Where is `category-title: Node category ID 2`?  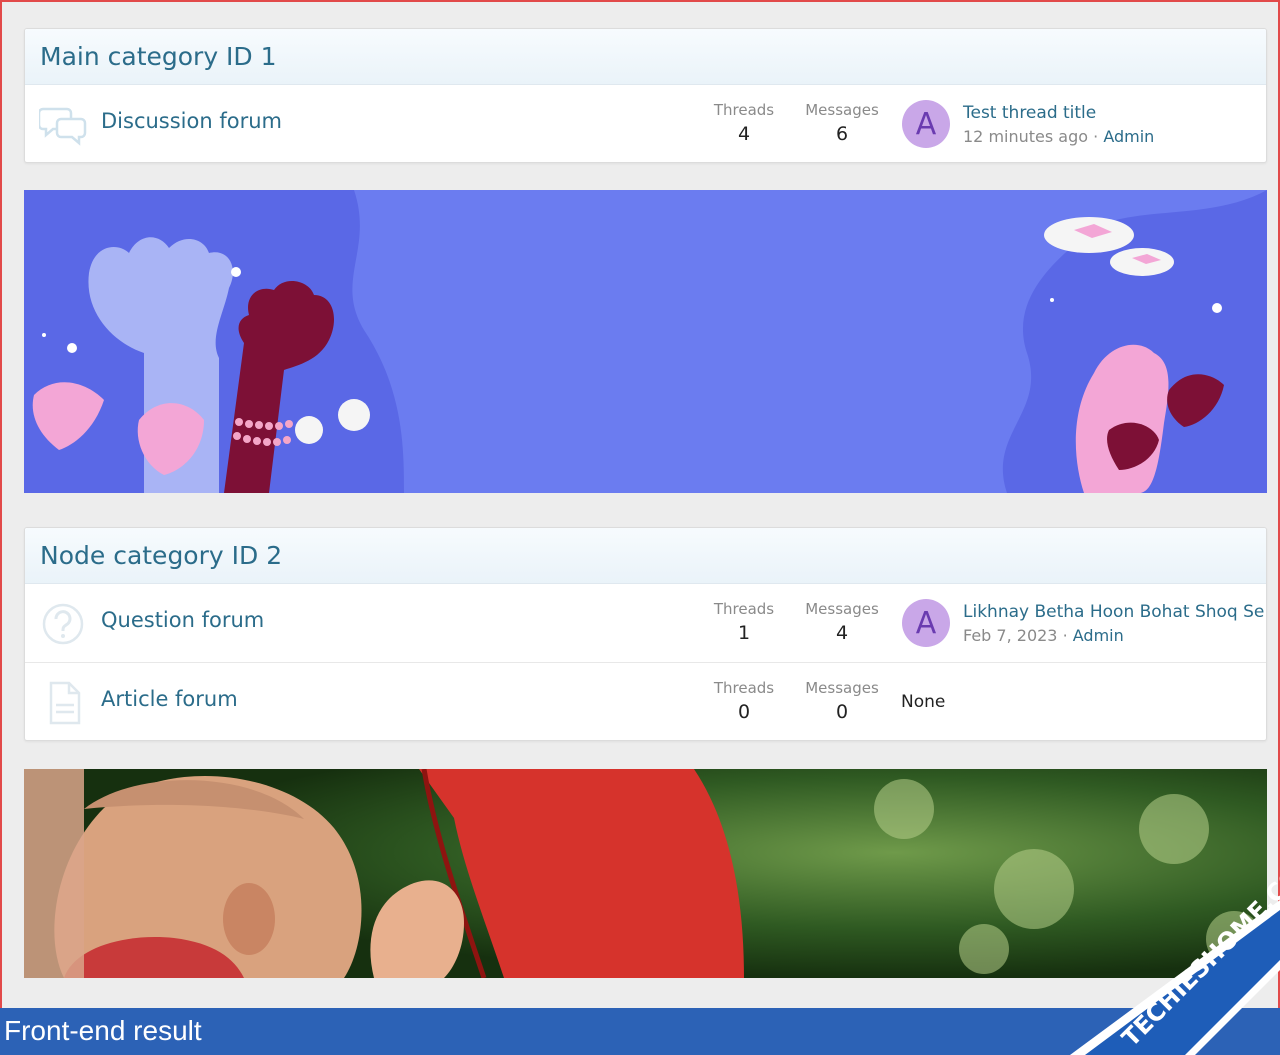
category-title: Node category ID 2 is located at coordinates (161, 555).